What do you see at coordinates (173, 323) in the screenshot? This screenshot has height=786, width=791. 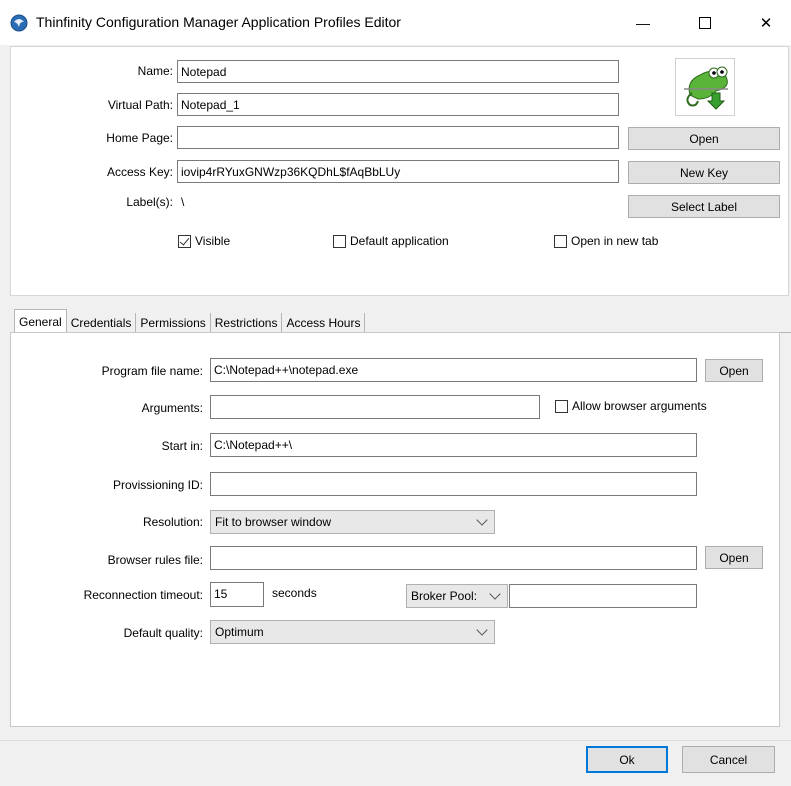 I see `tab-permissions: Permissions` at bounding box center [173, 323].